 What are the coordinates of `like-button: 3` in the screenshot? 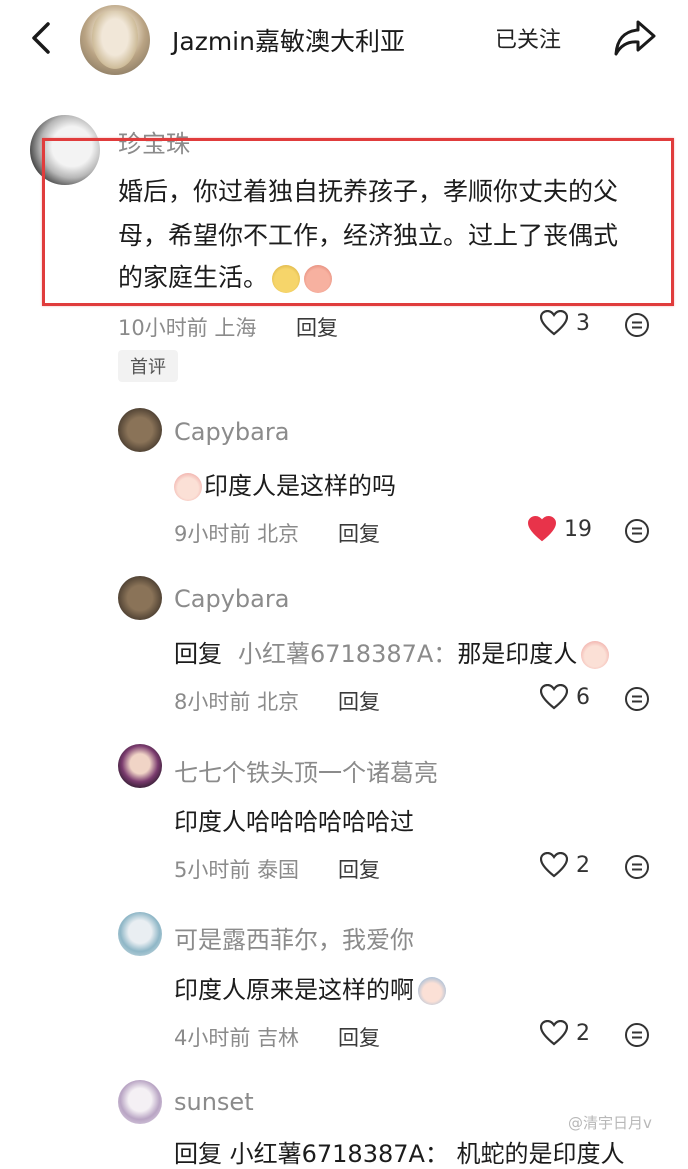 It's located at (565, 323).